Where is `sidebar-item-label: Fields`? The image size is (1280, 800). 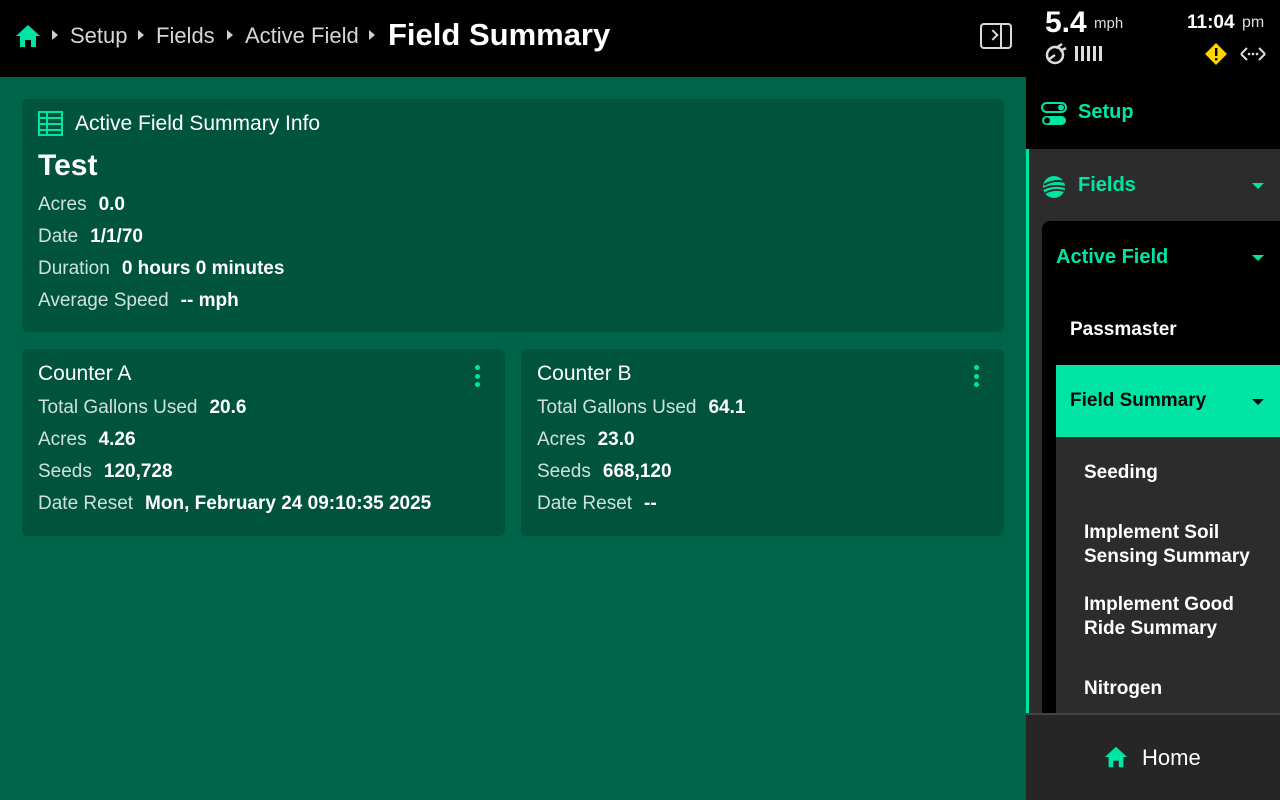 sidebar-item-label: Fields is located at coordinates (1107, 185).